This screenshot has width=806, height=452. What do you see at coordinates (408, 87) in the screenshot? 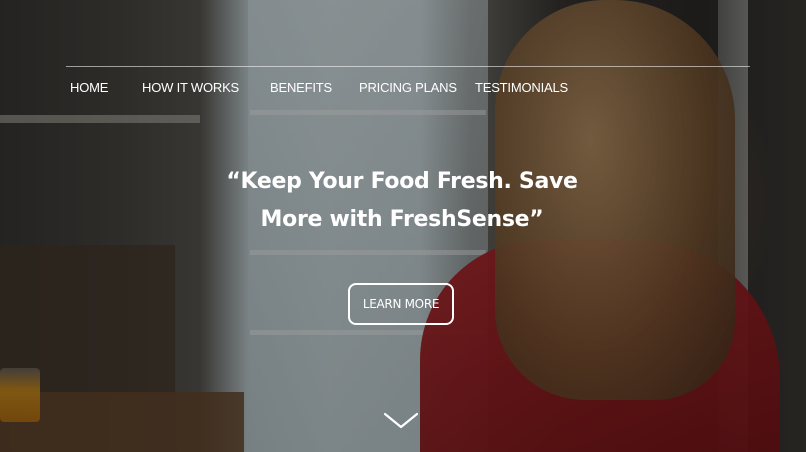
I see `nav-link-pricing-plans: PRICING PLANS` at bounding box center [408, 87].